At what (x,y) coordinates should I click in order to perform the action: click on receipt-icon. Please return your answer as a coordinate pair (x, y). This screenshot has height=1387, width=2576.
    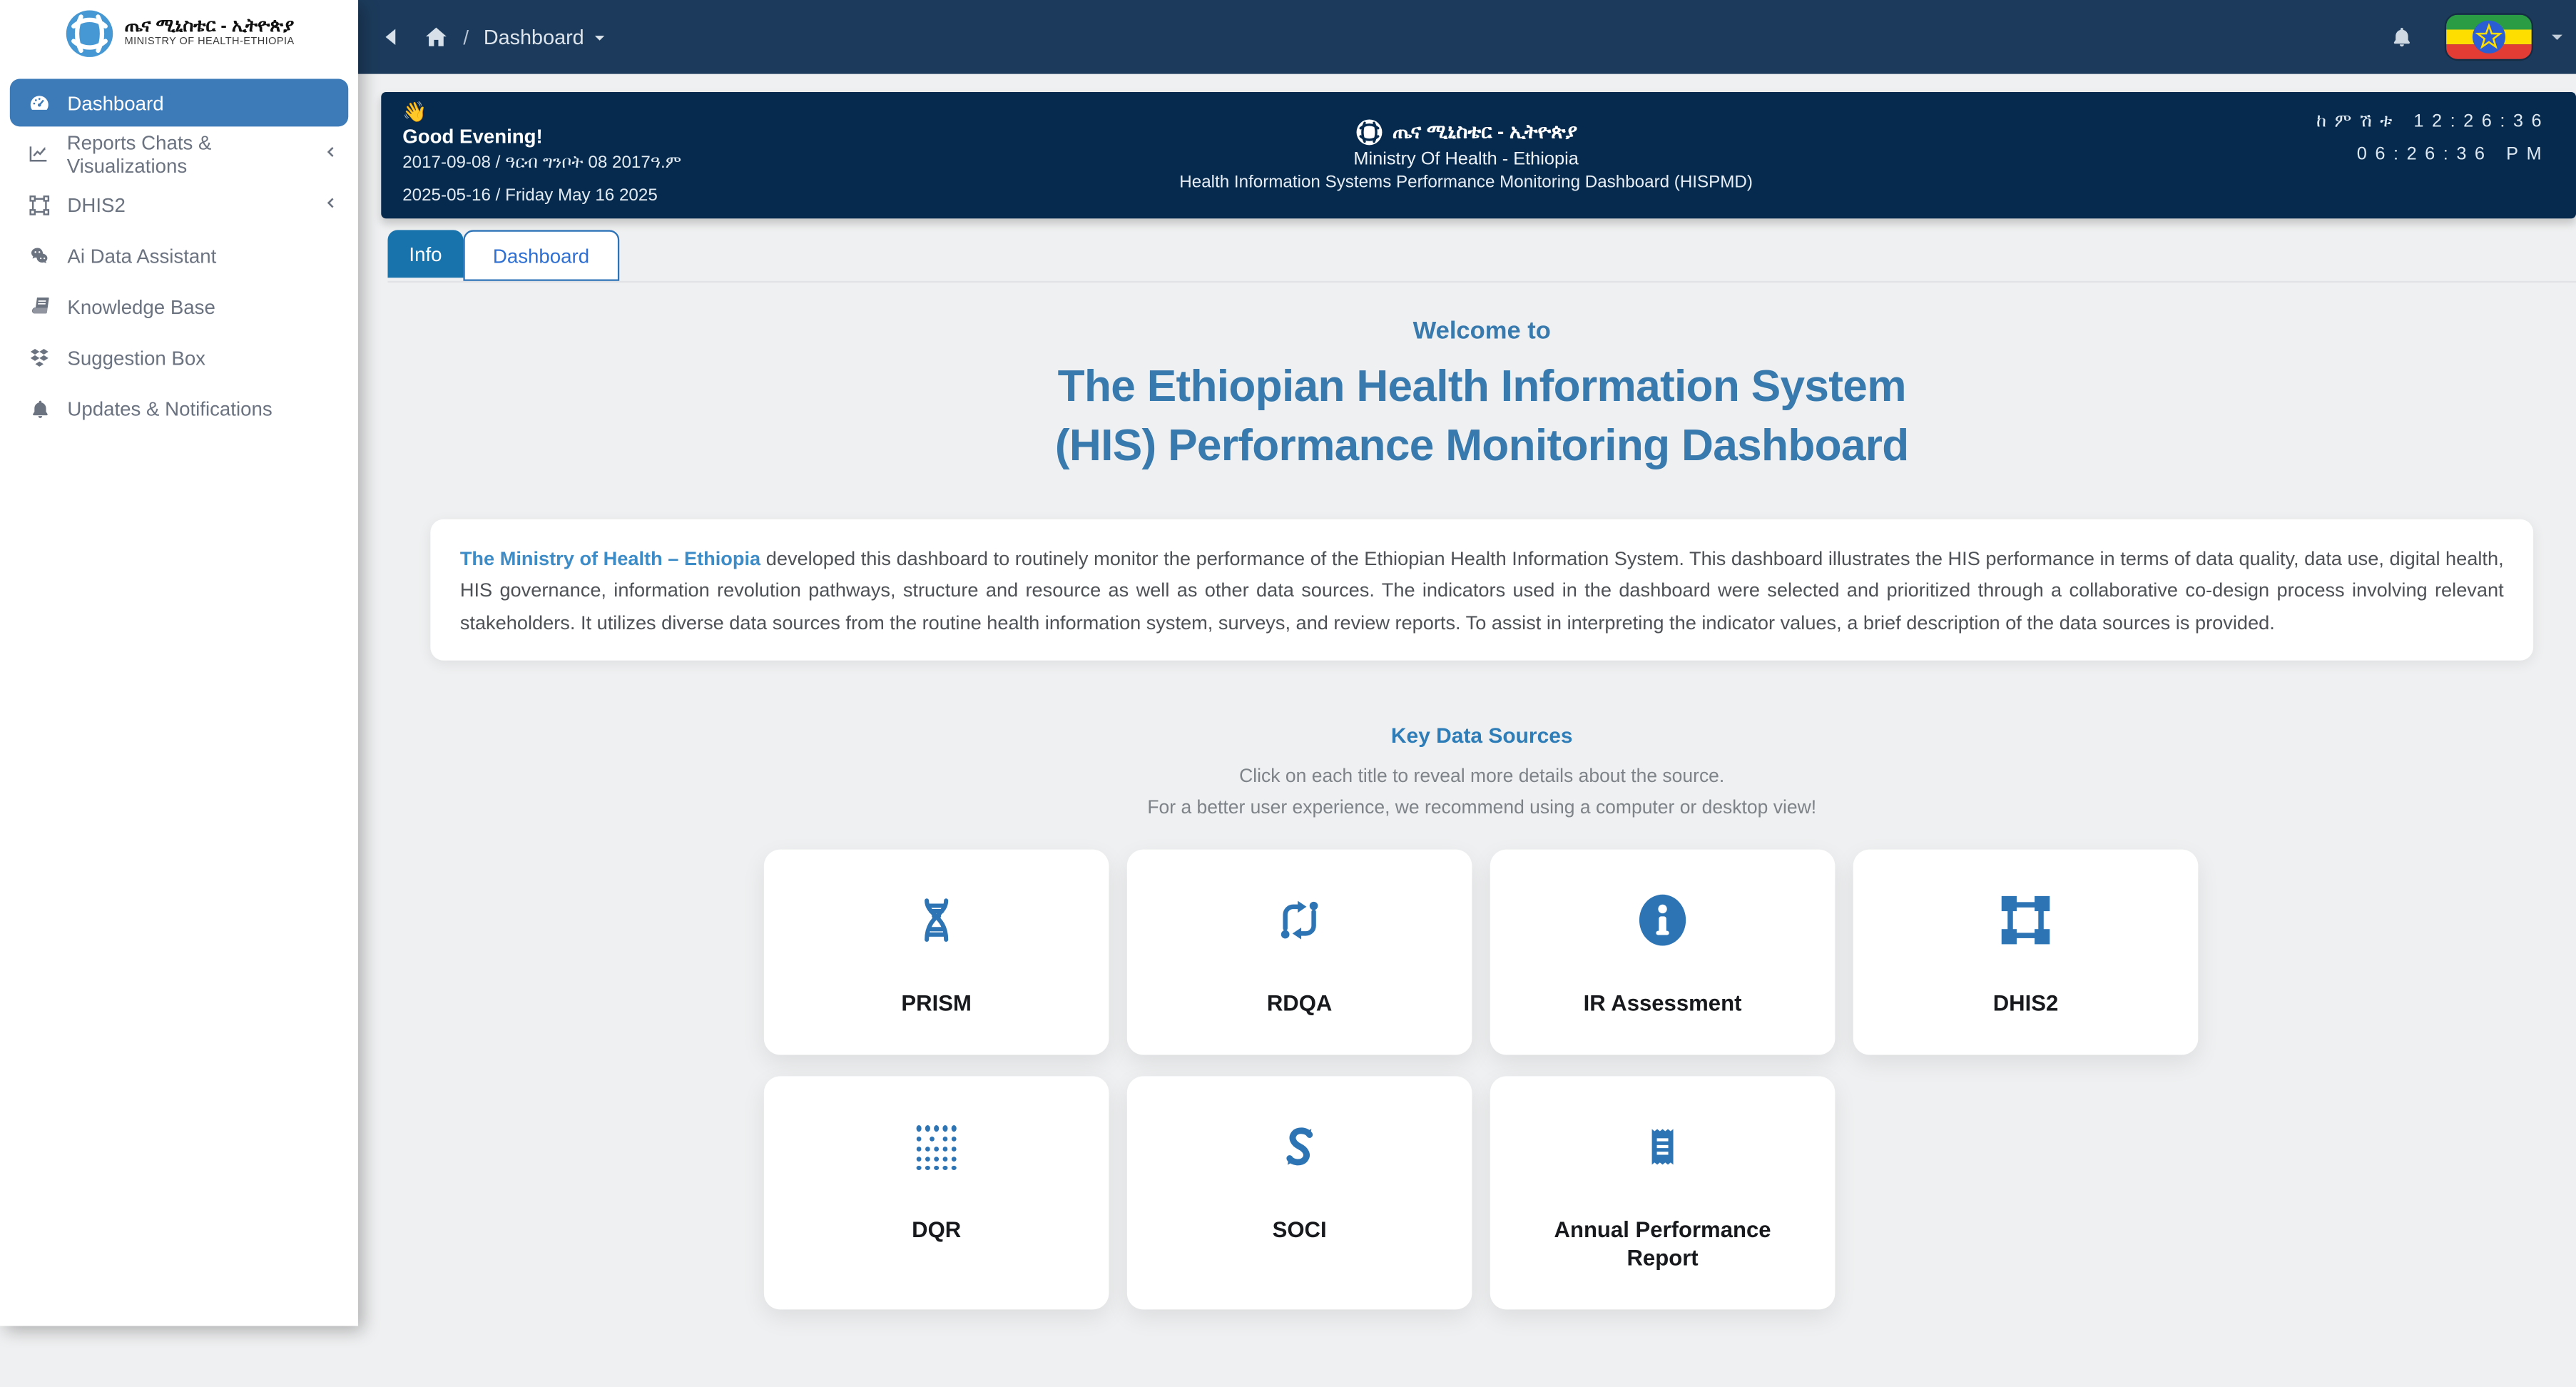
    Looking at the image, I should click on (1662, 1146).